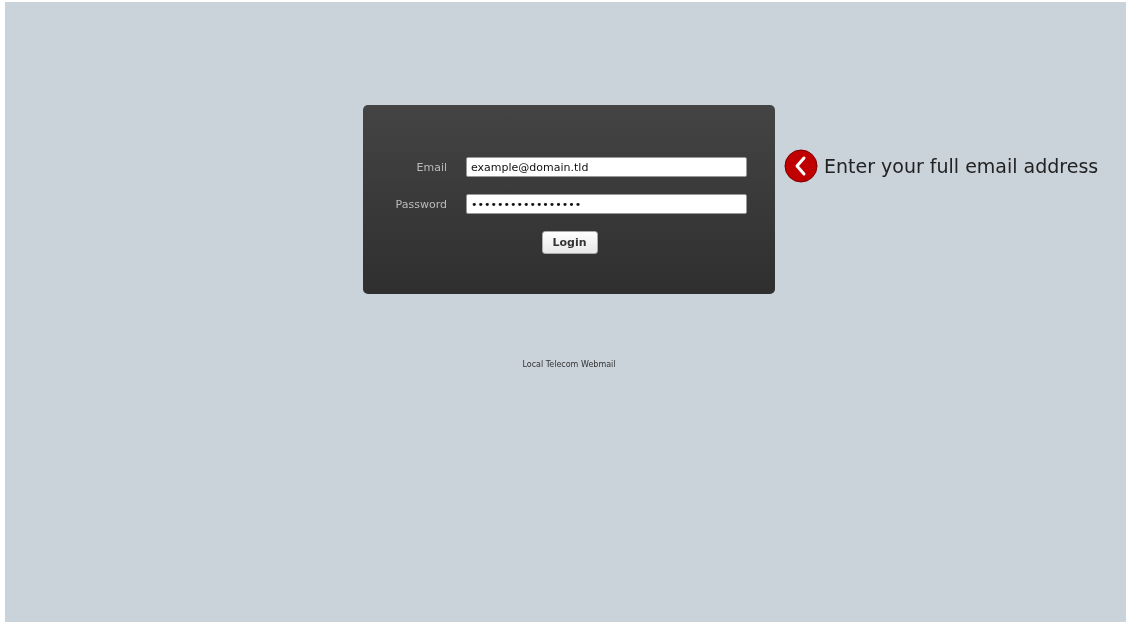  What do you see at coordinates (961, 166) in the screenshot?
I see `hint-text: Enter your full email address` at bounding box center [961, 166].